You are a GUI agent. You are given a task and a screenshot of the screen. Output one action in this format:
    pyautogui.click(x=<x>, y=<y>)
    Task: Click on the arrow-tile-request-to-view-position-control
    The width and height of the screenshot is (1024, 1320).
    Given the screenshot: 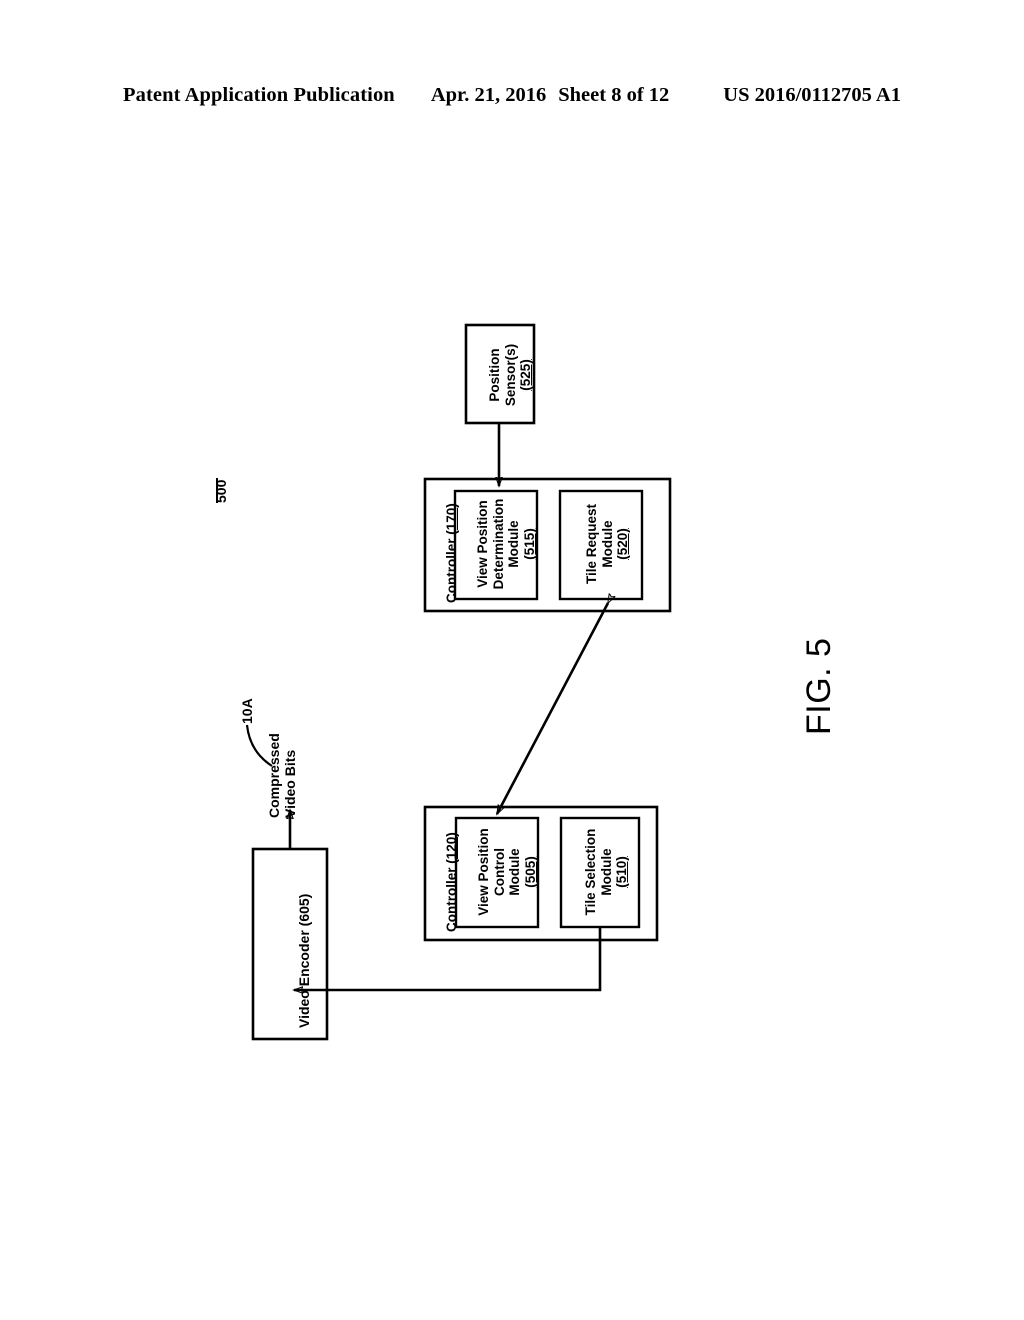 What is the action you would take?
    pyautogui.click(x=551, y=708)
    